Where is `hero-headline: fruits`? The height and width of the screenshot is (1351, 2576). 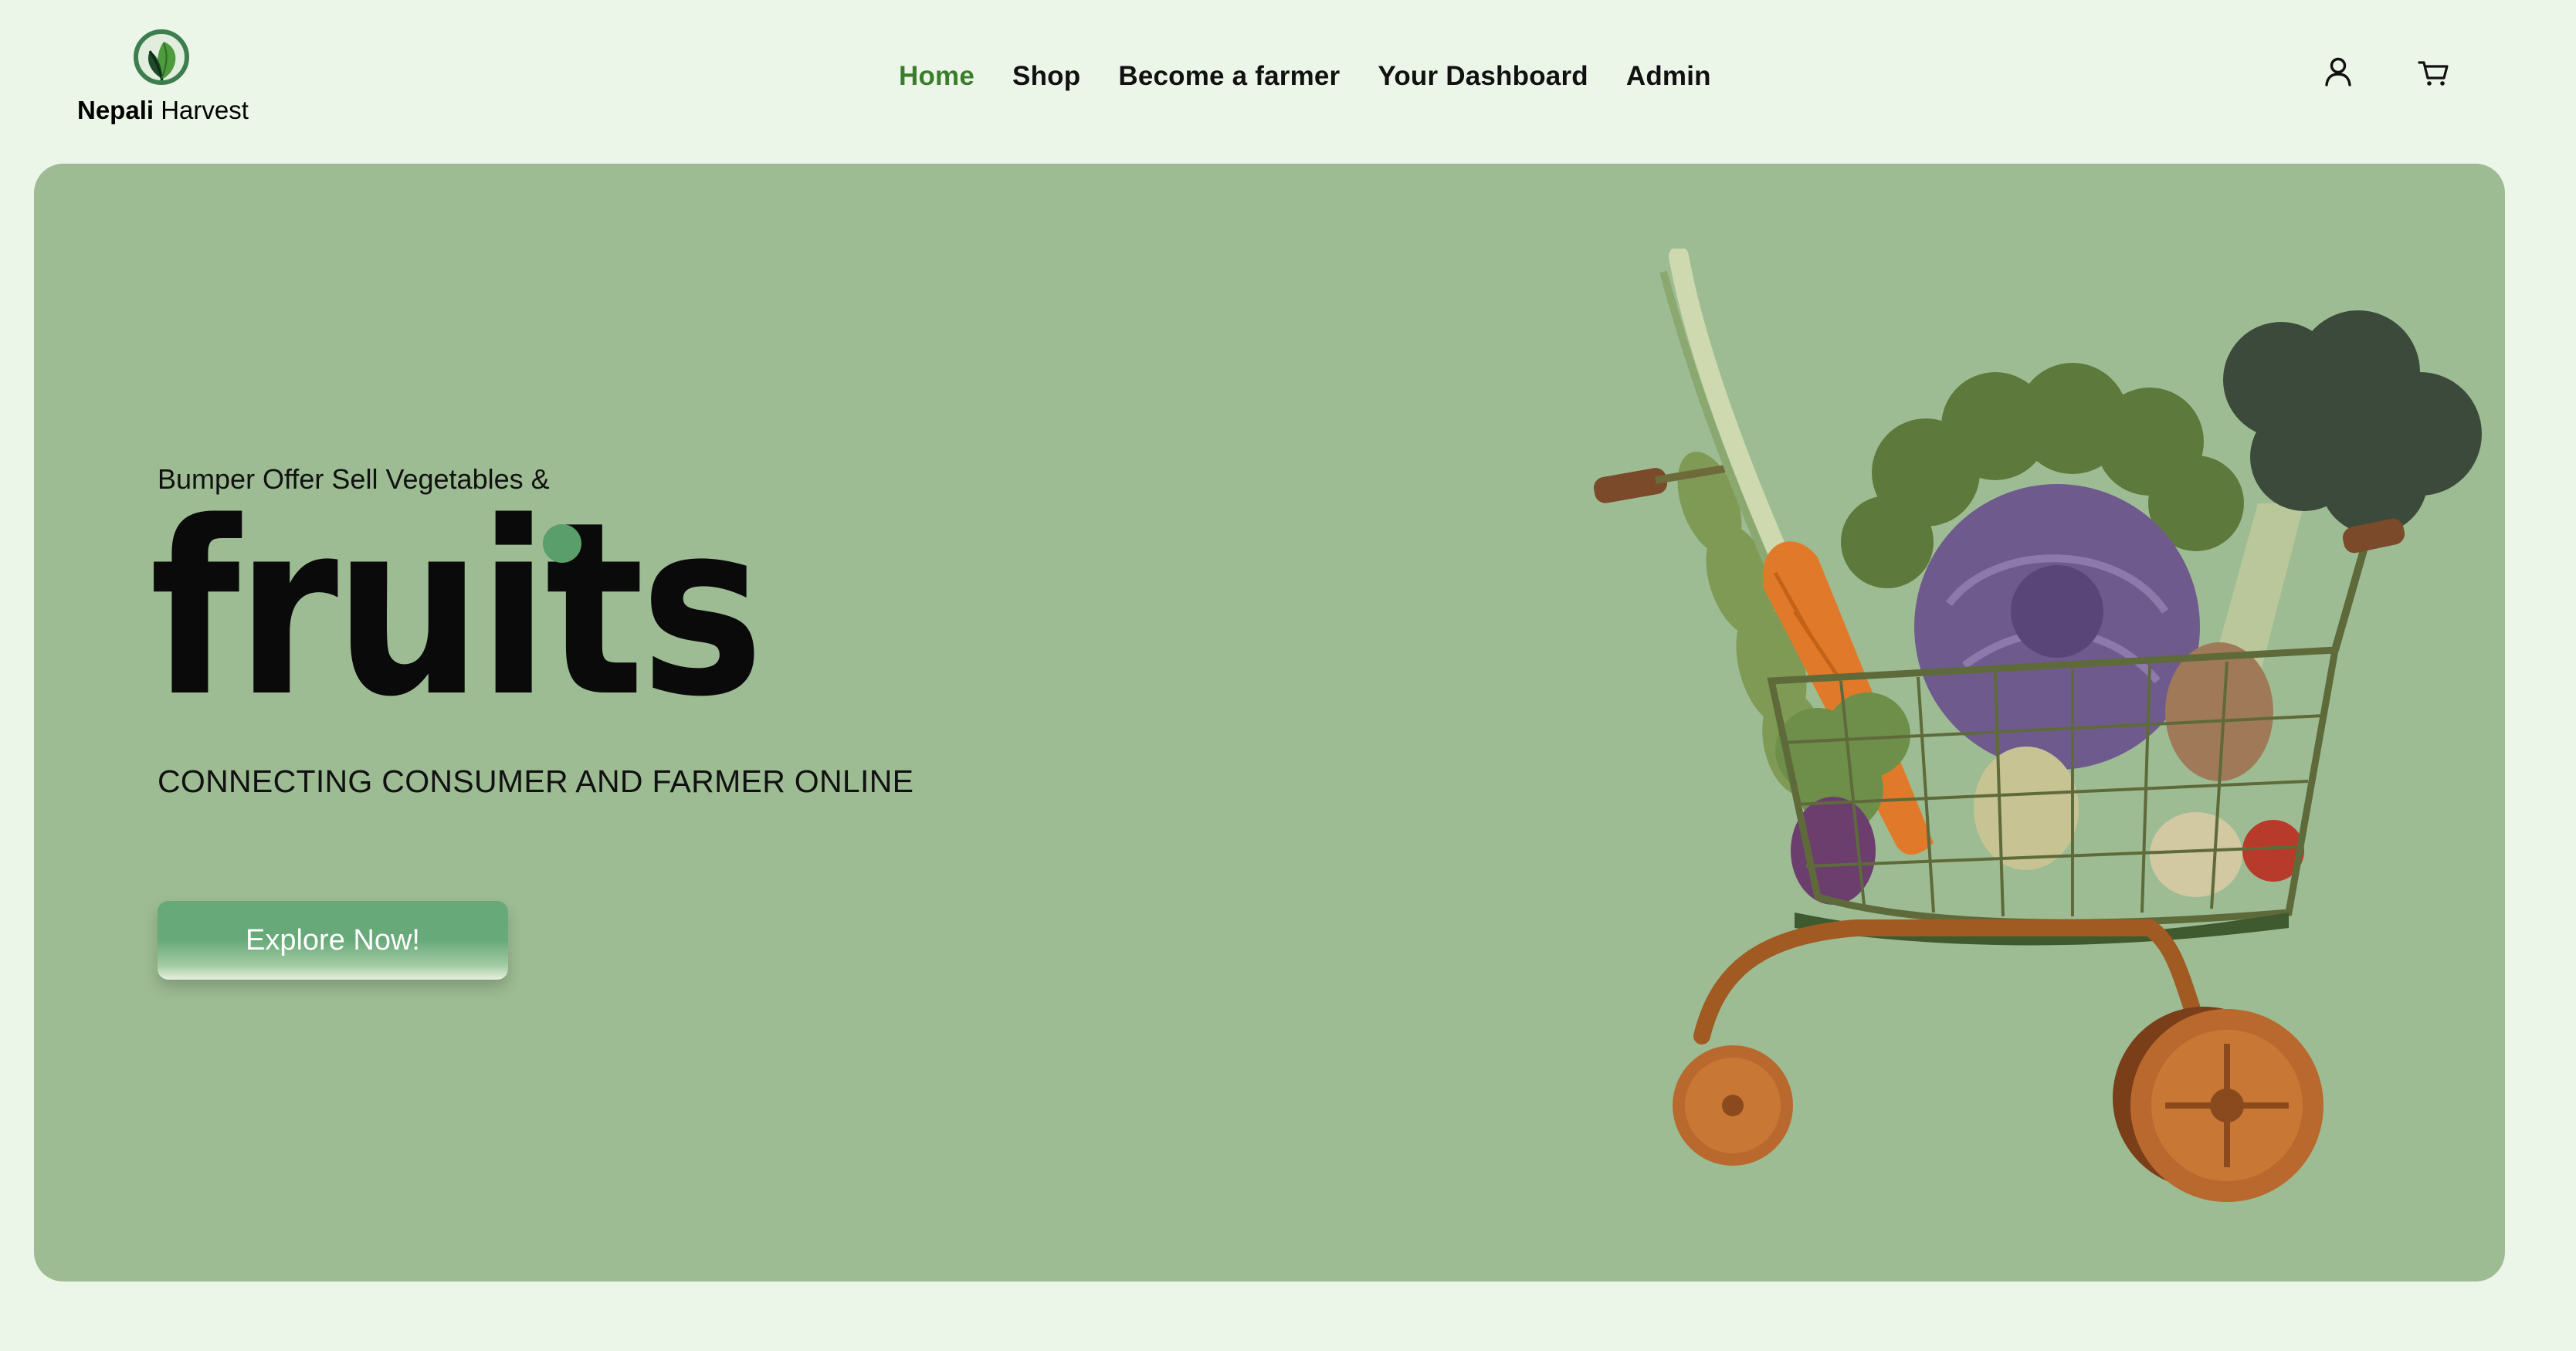
hero-headline: fruits is located at coordinates (457, 619).